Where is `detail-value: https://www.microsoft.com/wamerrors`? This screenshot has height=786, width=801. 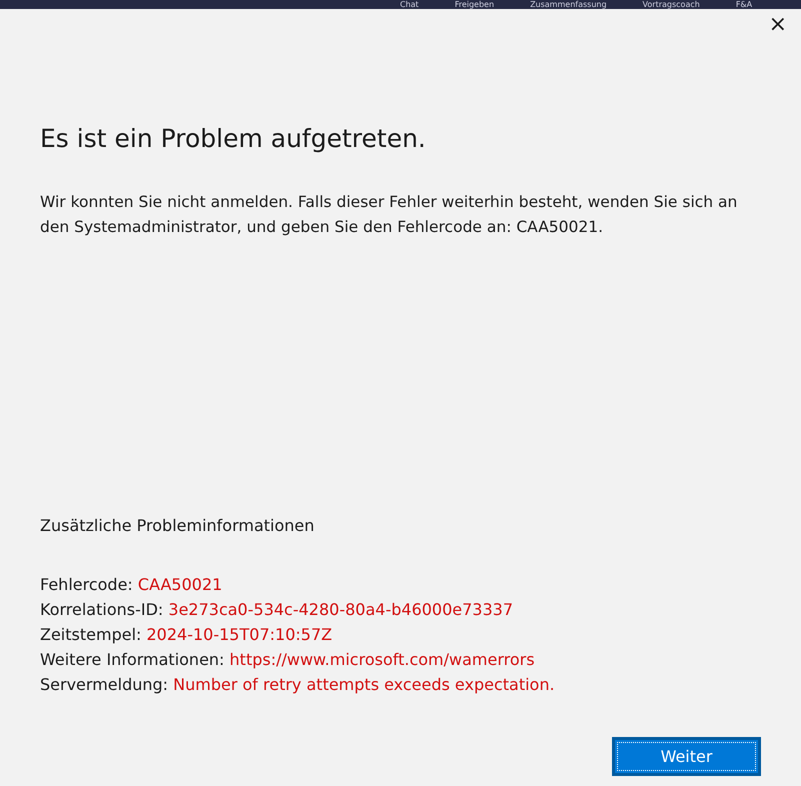 detail-value: https://www.microsoft.com/wamerrors is located at coordinates (382, 659).